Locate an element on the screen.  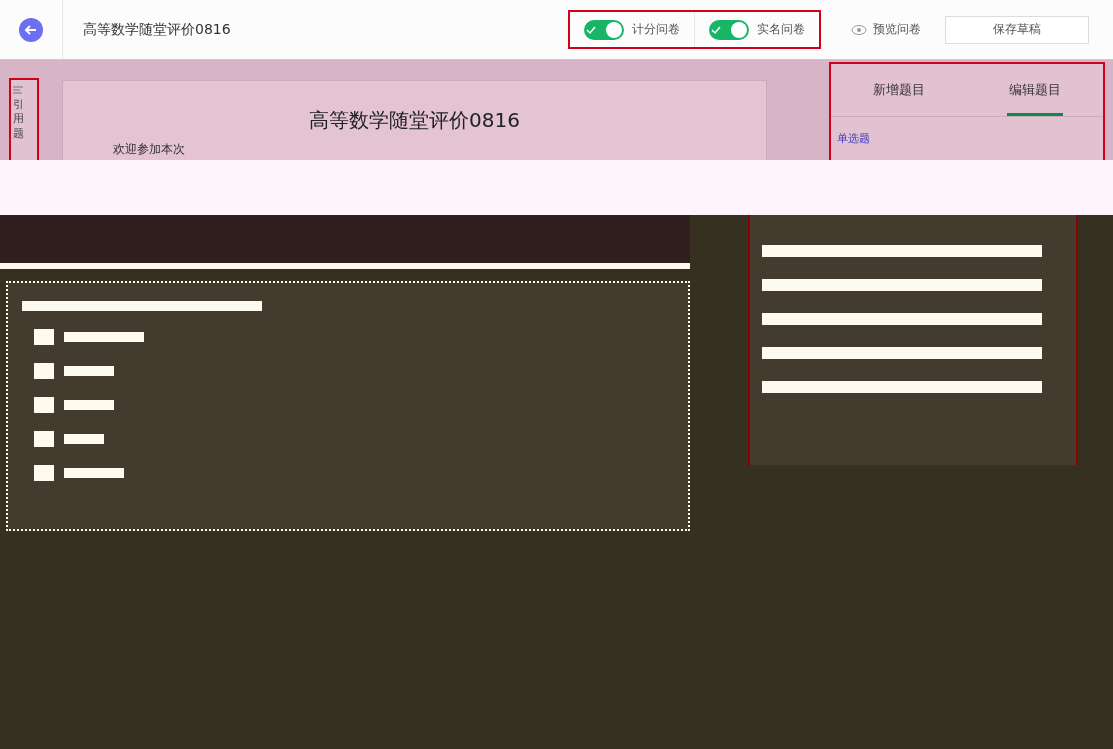
eye-icon is located at coordinates (859, 29).